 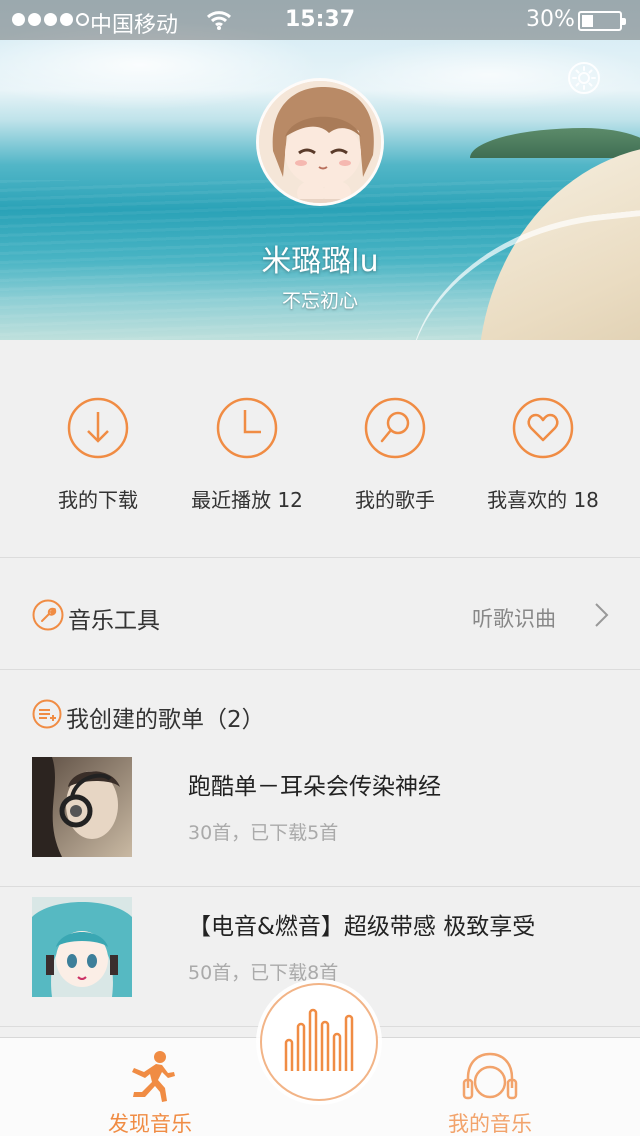 What do you see at coordinates (247, 428) in the screenshot?
I see `clock-icon` at bounding box center [247, 428].